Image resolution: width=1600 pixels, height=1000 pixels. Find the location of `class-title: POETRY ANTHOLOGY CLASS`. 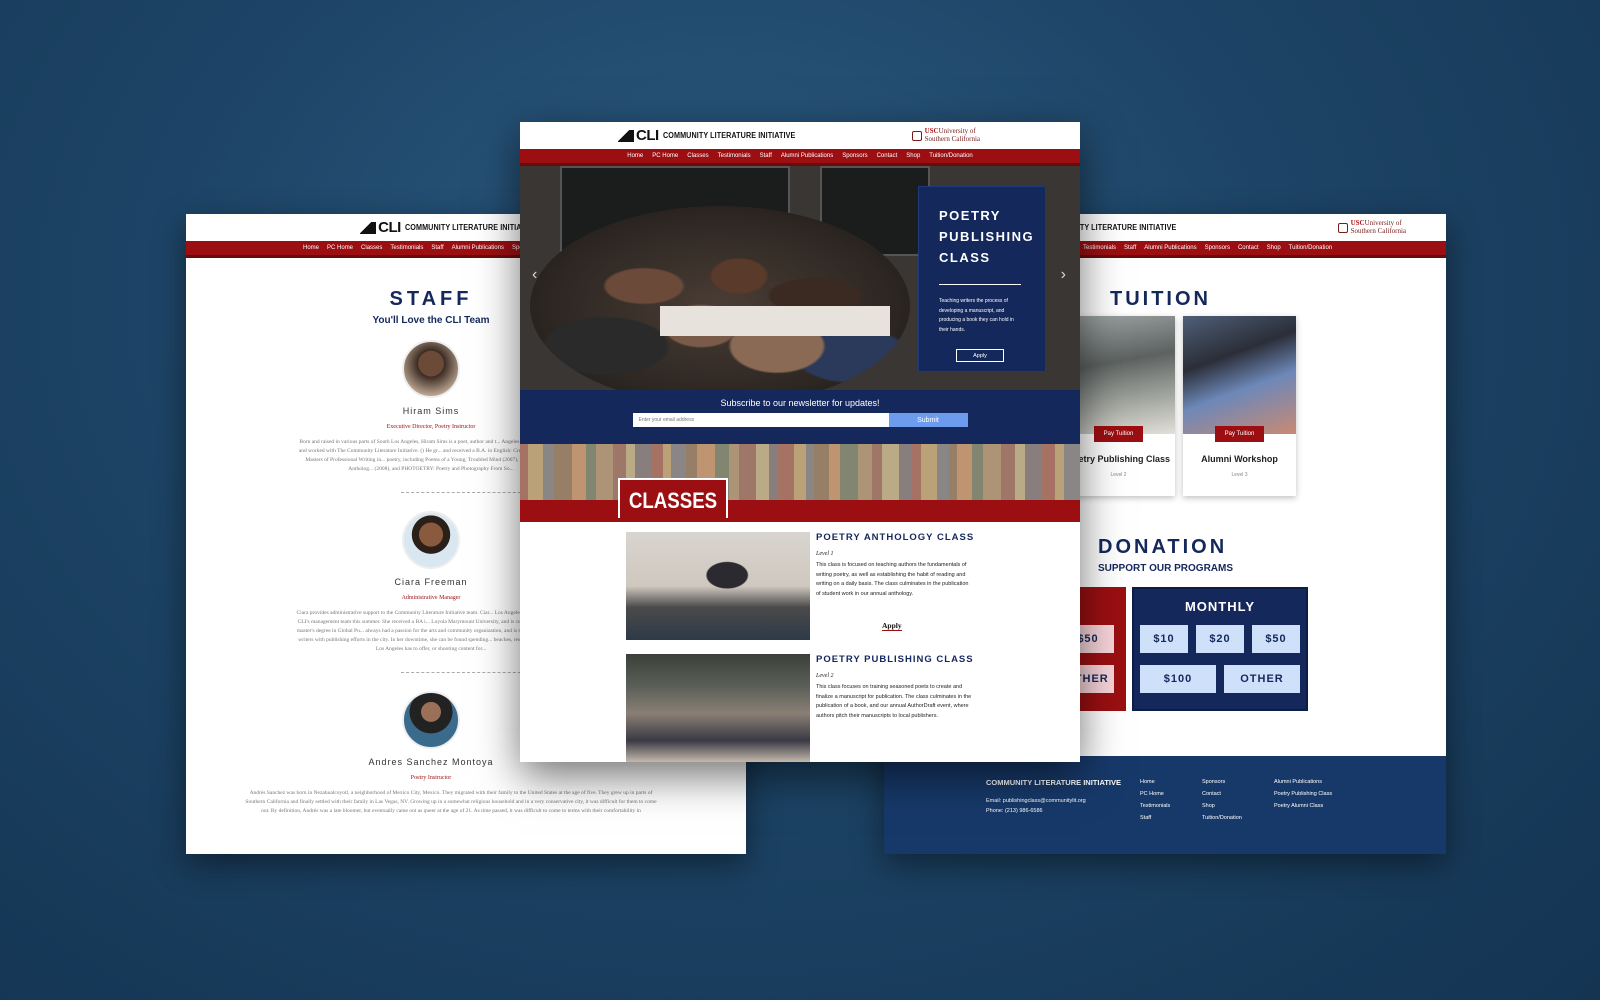

class-title: POETRY ANTHOLOGY CLASS is located at coordinates (896, 537).